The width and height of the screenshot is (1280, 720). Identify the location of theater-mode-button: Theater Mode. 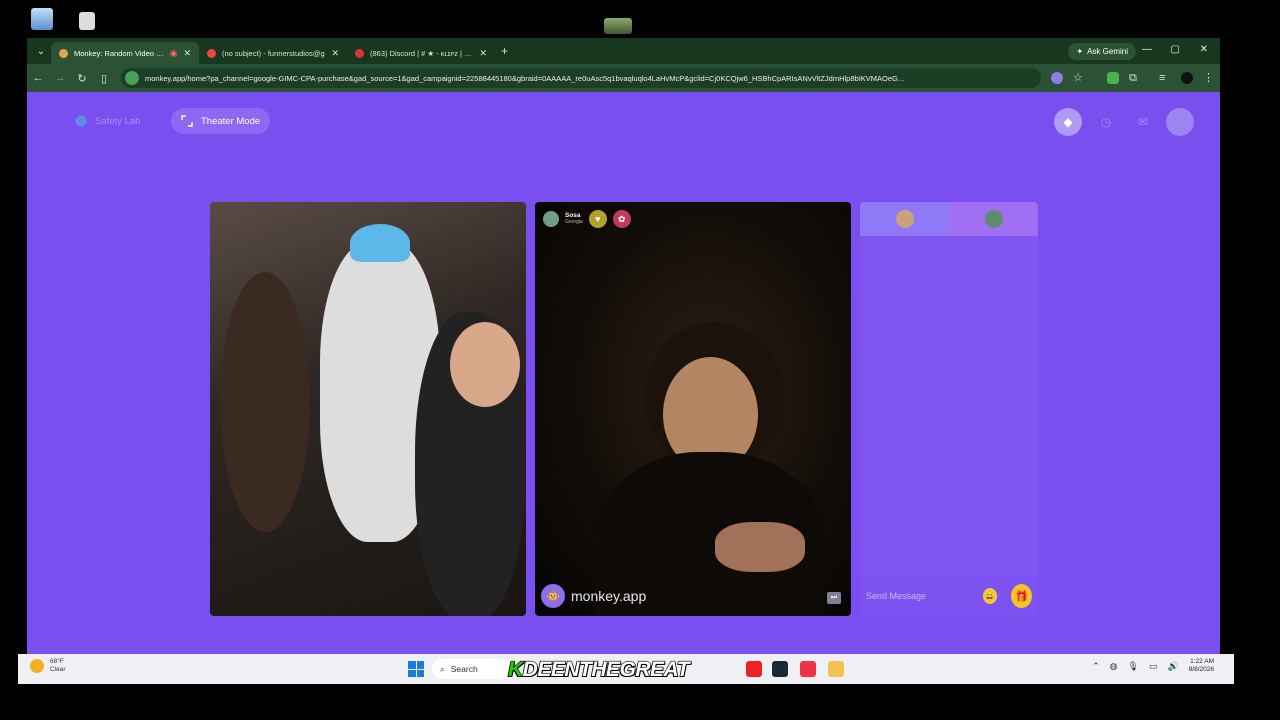
(221, 121).